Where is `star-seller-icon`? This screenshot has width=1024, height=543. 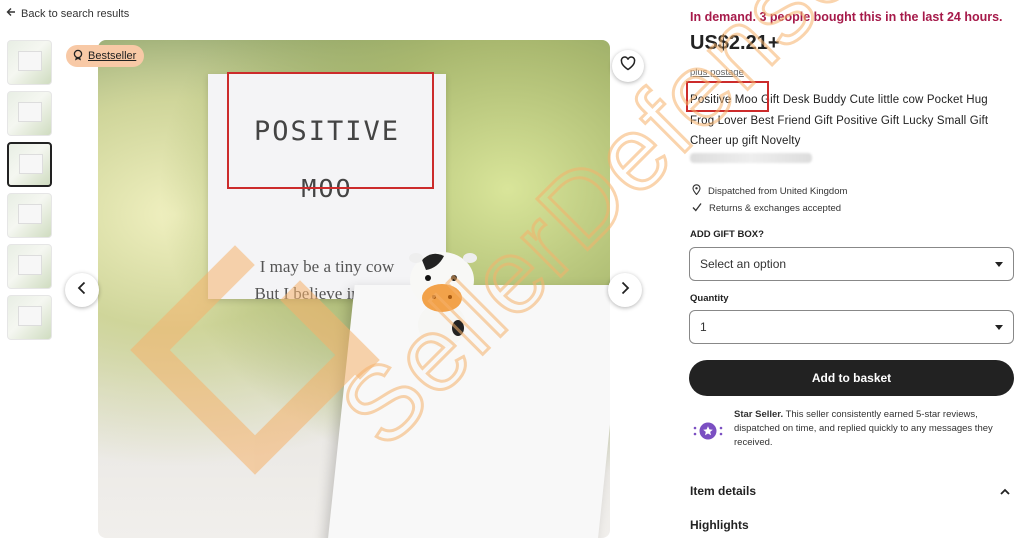 star-seller-icon is located at coordinates (708, 431).